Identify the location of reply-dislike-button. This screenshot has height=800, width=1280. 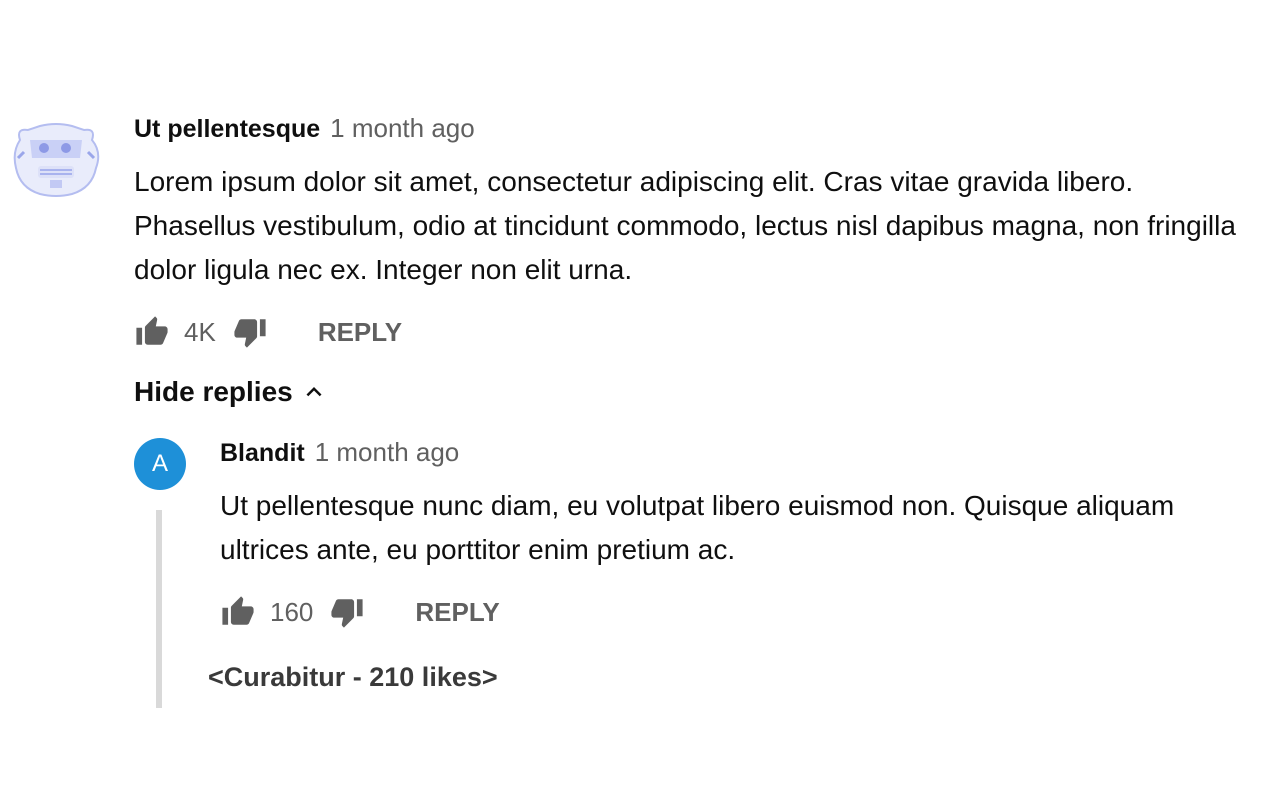
(347, 612).